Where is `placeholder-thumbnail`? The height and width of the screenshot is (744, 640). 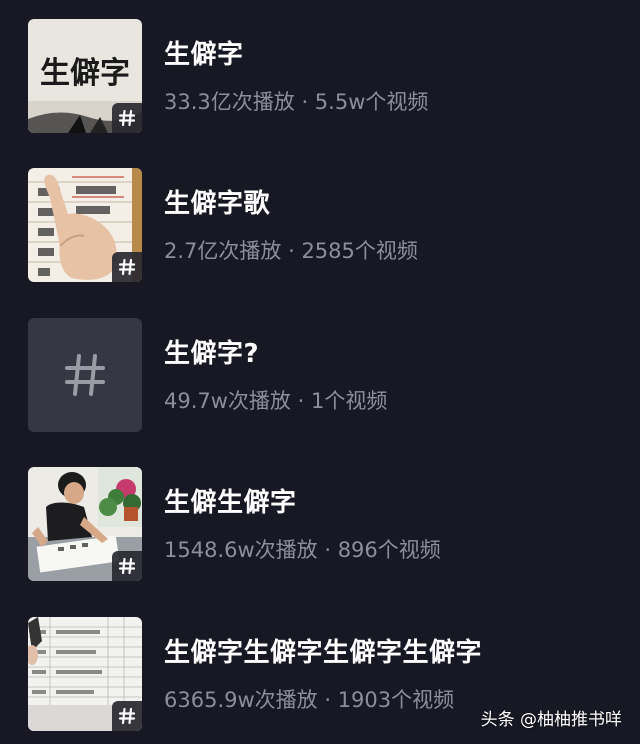 placeholder-thumbnail is located at coordinates (85, 375).